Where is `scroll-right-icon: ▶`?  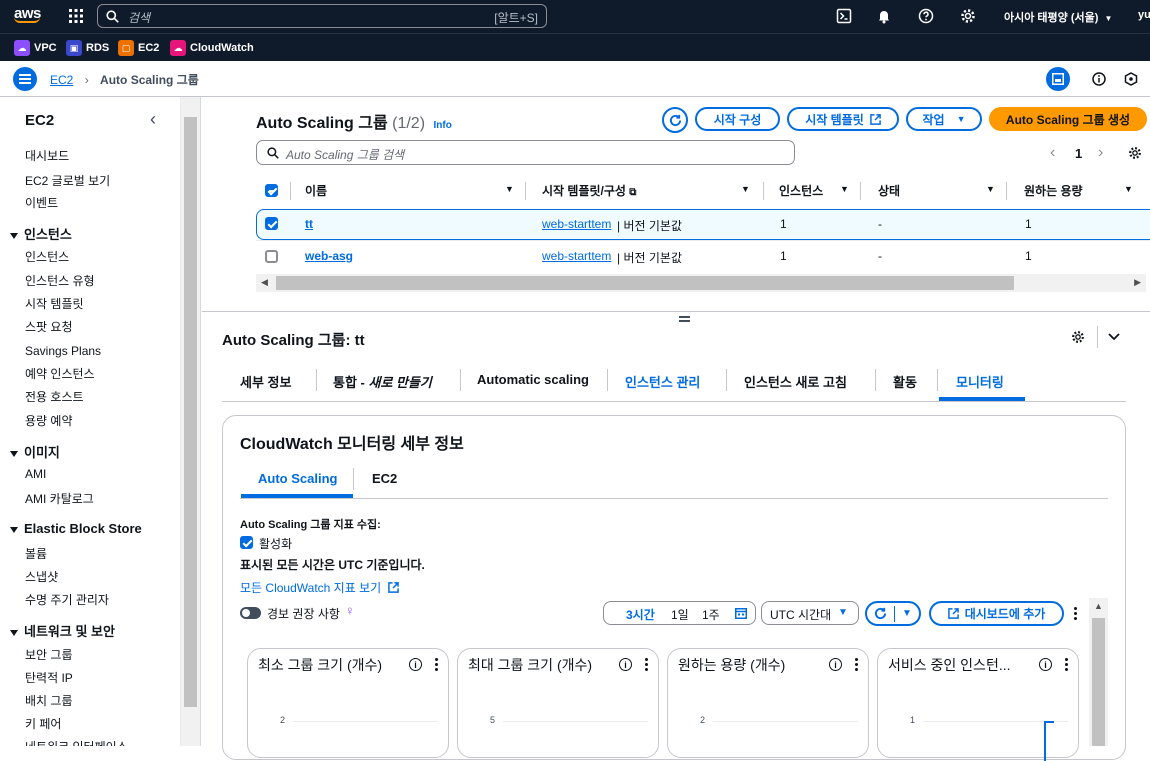
scroll-right-icon: ▶ is located at coordinates (1137, 282).